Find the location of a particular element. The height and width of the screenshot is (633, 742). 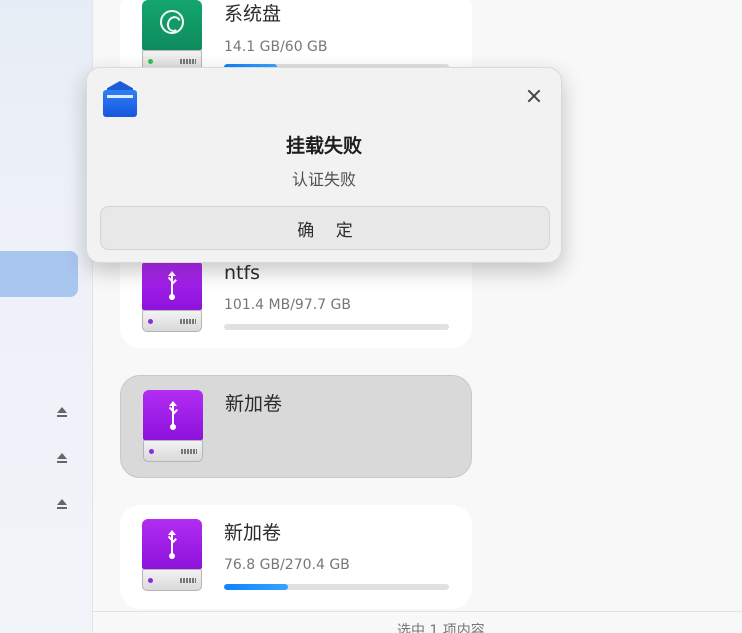

close-icon is located at coordinates (534, 96).